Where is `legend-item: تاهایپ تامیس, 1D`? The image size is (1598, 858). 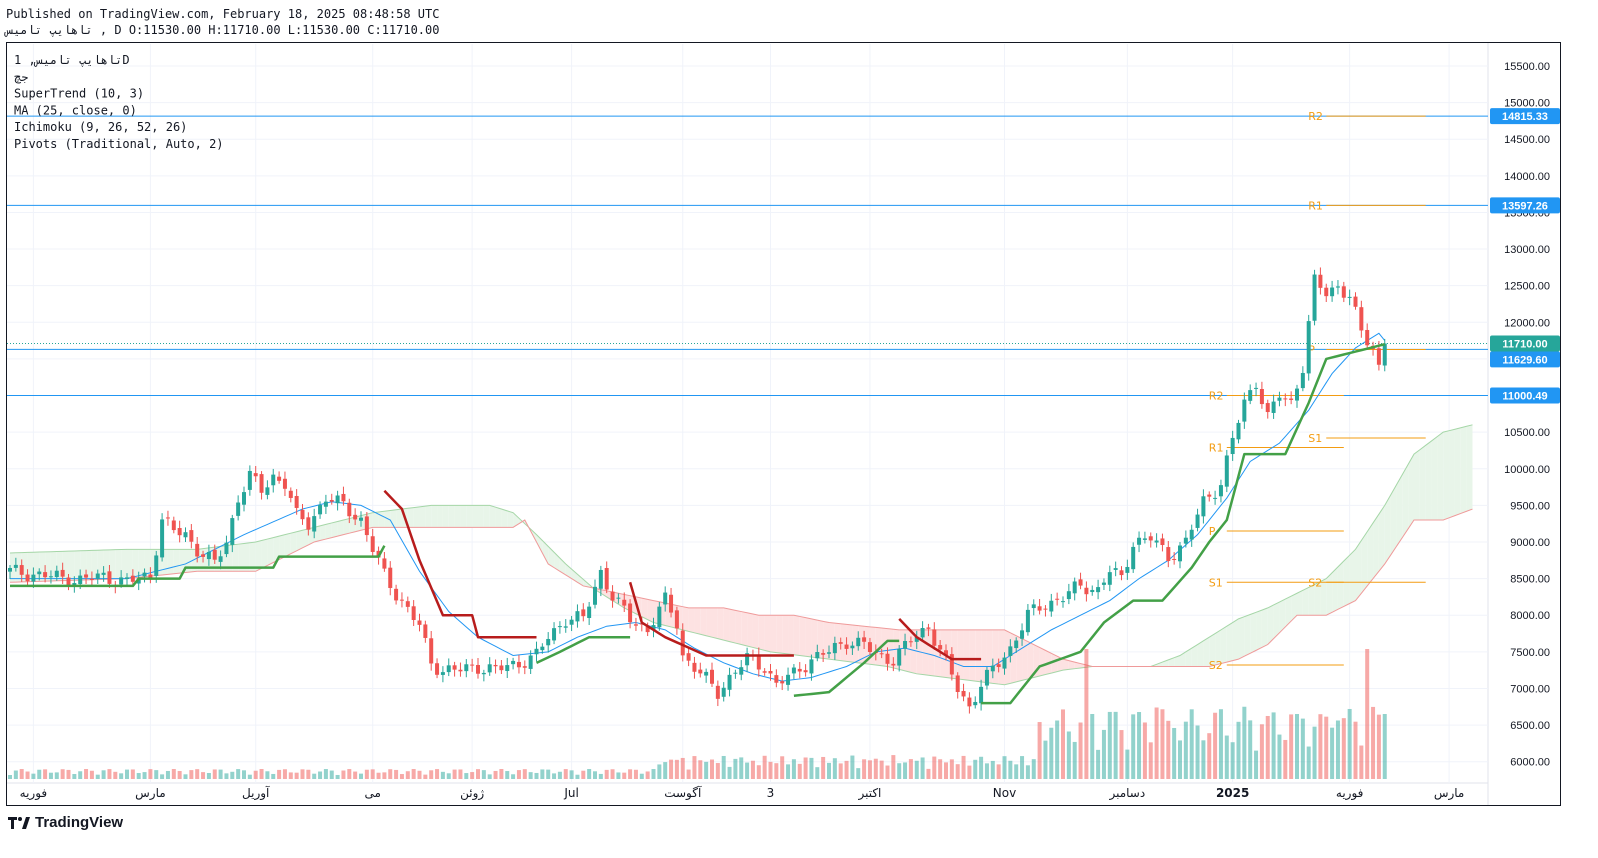
legend-item: تاهایپ تامیس, 1D is located at coordinates (72, 60).